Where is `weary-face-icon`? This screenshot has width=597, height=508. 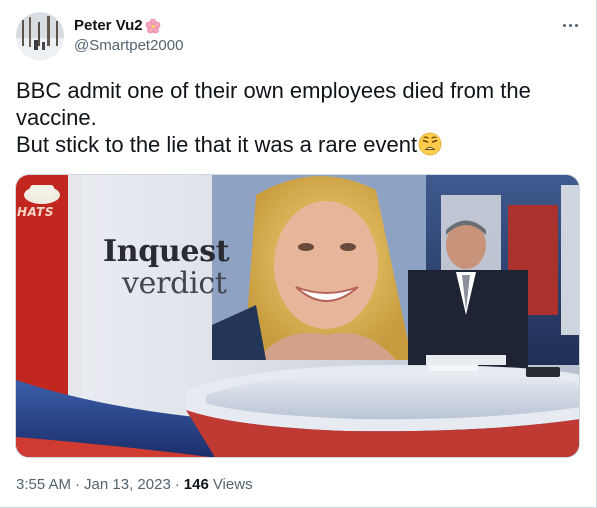 weary-face-icon is located at coordinates (430, 144).